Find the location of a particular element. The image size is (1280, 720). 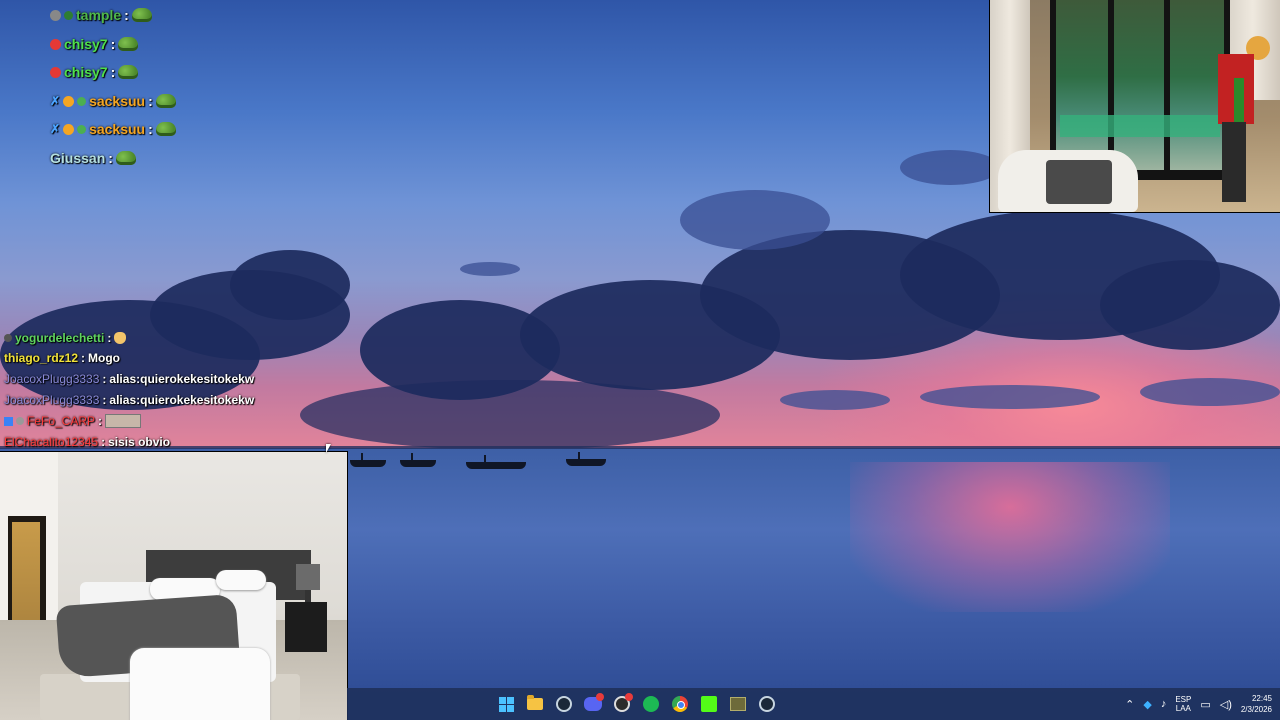

chat-message: Giussan: is located at coordinates (93, 158).